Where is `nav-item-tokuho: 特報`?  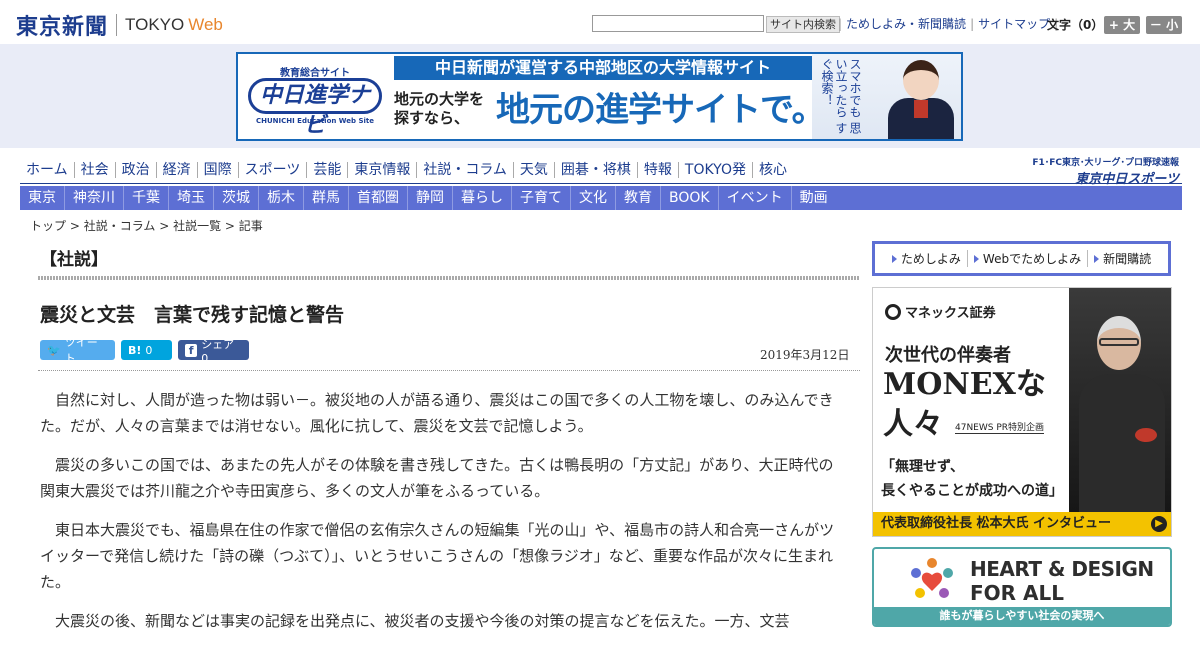 nav-item-tokuho: 特報 is located at coordinates (657, 170).